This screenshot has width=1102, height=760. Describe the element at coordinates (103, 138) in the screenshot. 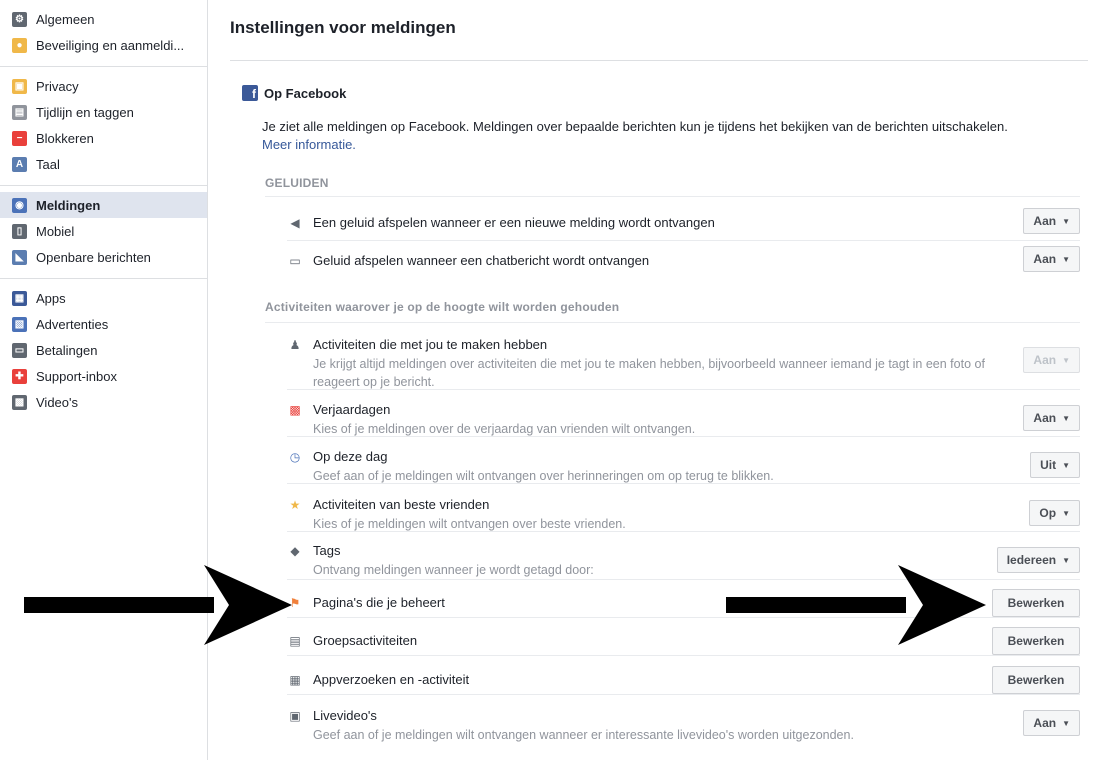

I see `sidebar-item-blokkeren: − Blokkeren` at that location.